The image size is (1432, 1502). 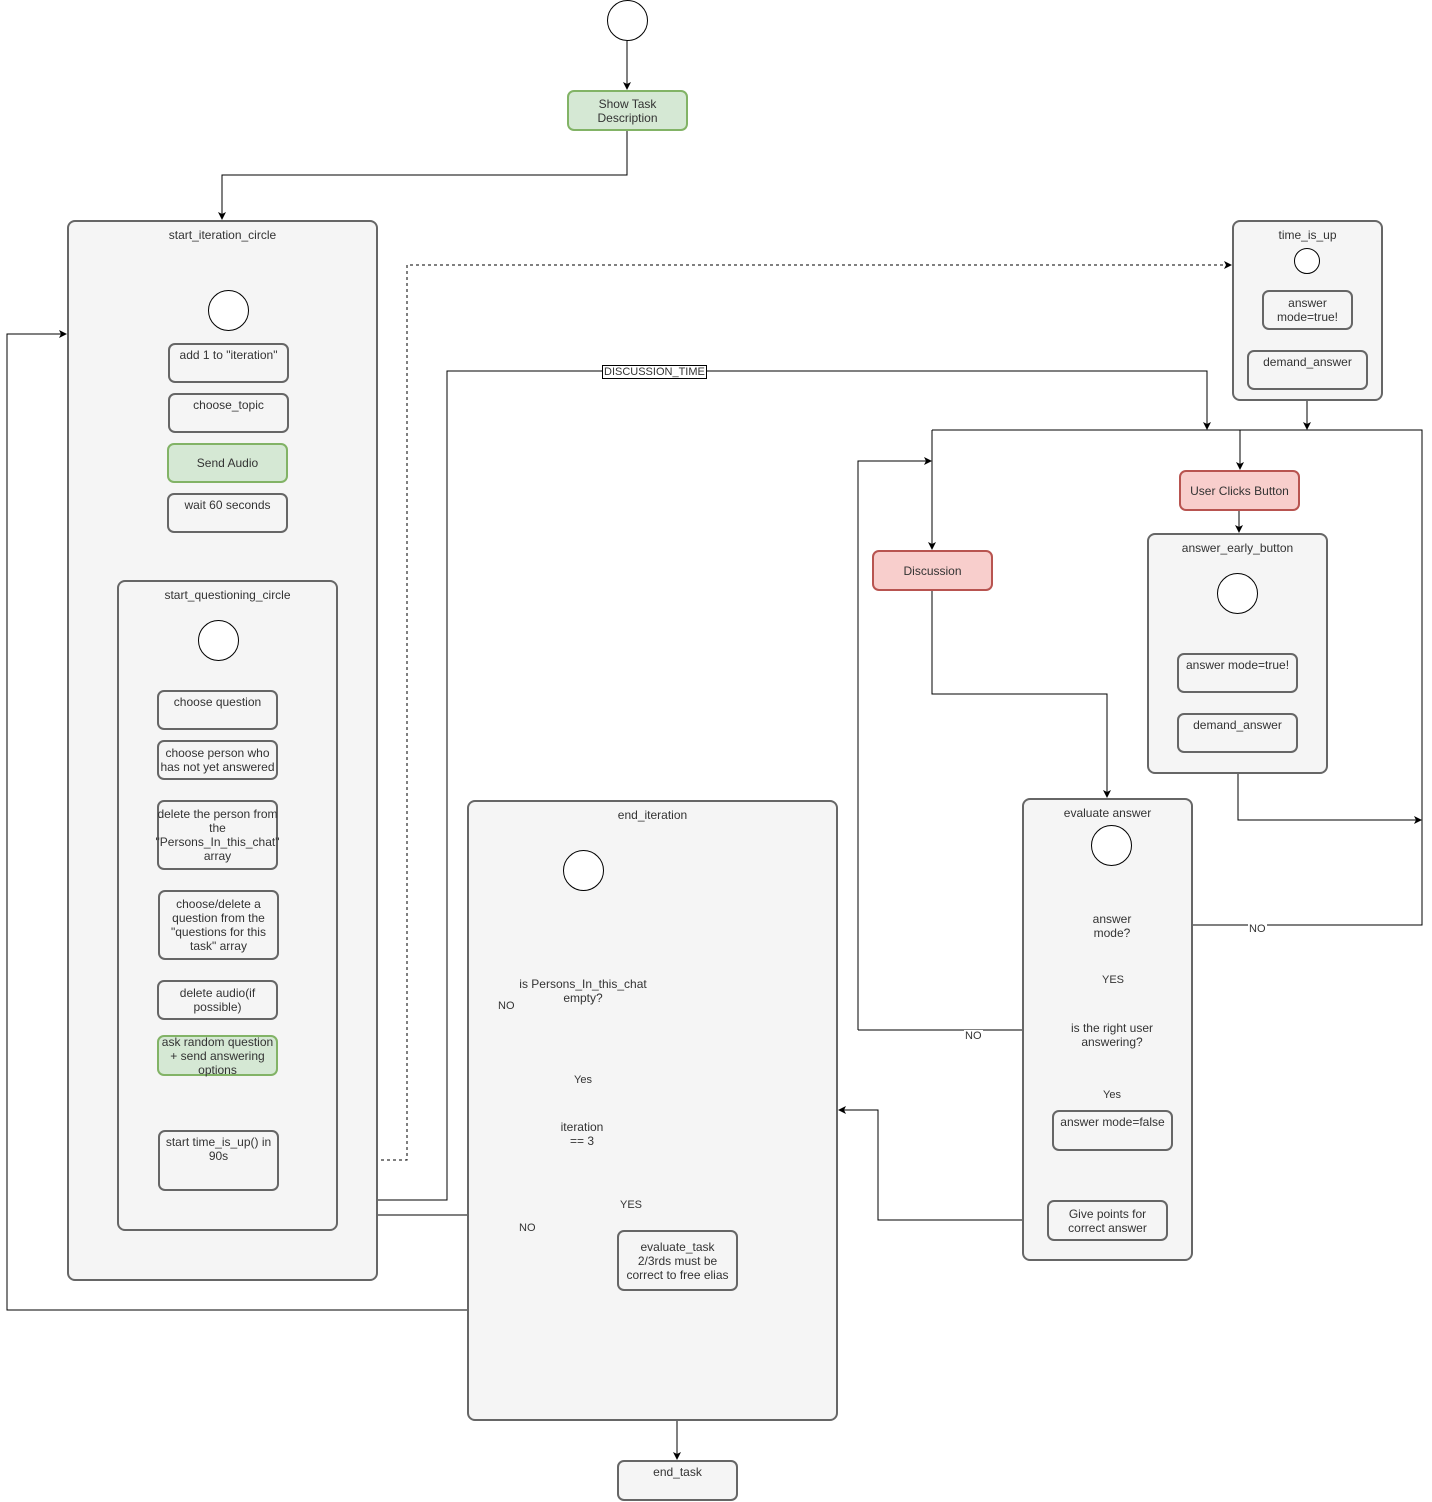 I want to click on node-label: add 1 to "iteration", so click(x=228, y=355).